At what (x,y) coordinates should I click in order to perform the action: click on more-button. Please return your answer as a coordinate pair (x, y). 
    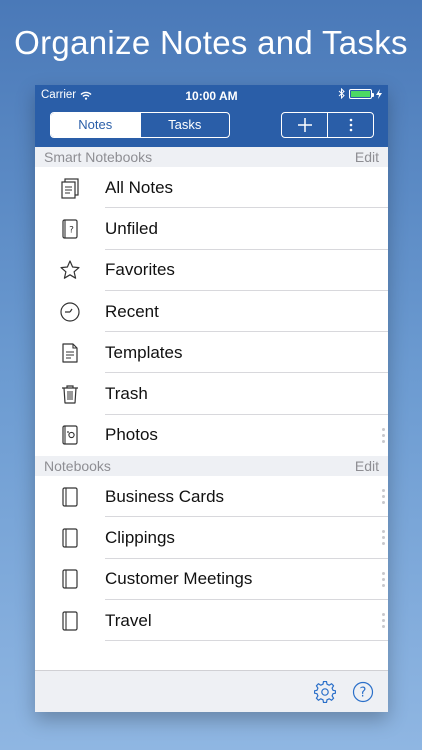
    Looking at the image, I should click on (350, 125).